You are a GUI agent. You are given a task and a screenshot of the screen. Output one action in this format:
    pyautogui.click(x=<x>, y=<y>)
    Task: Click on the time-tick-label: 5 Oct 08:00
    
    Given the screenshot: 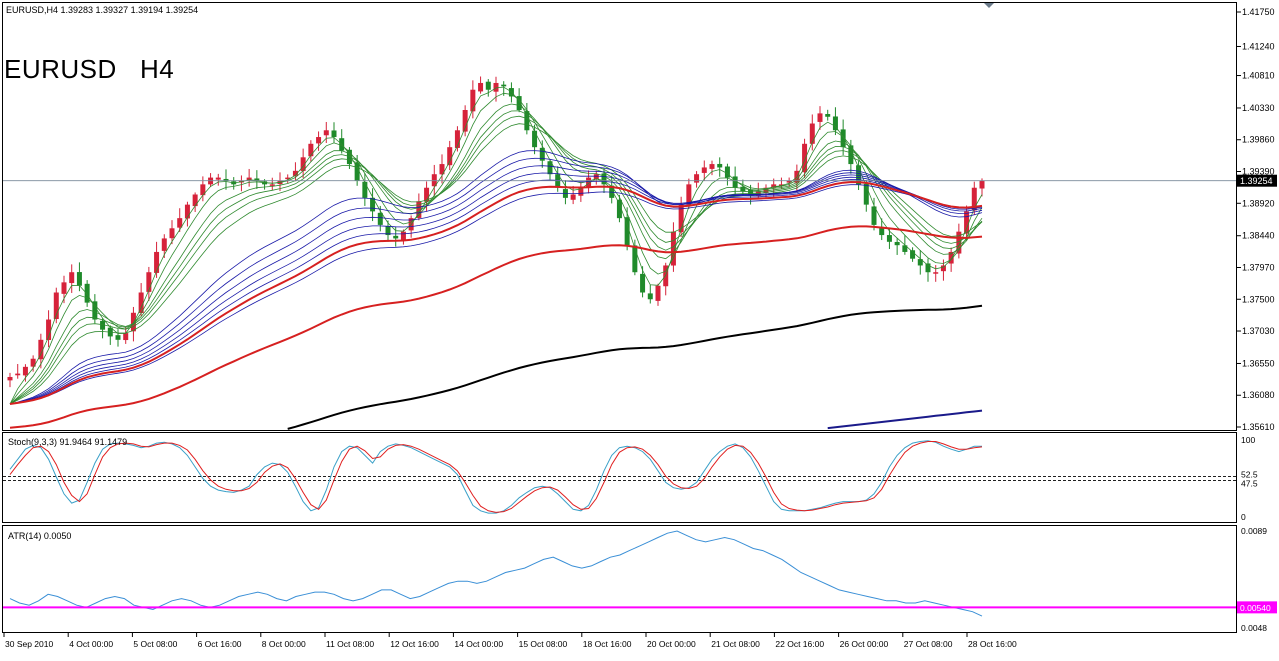 What is the action you would take?
    pyautogui.click(x=155, y=644)
    